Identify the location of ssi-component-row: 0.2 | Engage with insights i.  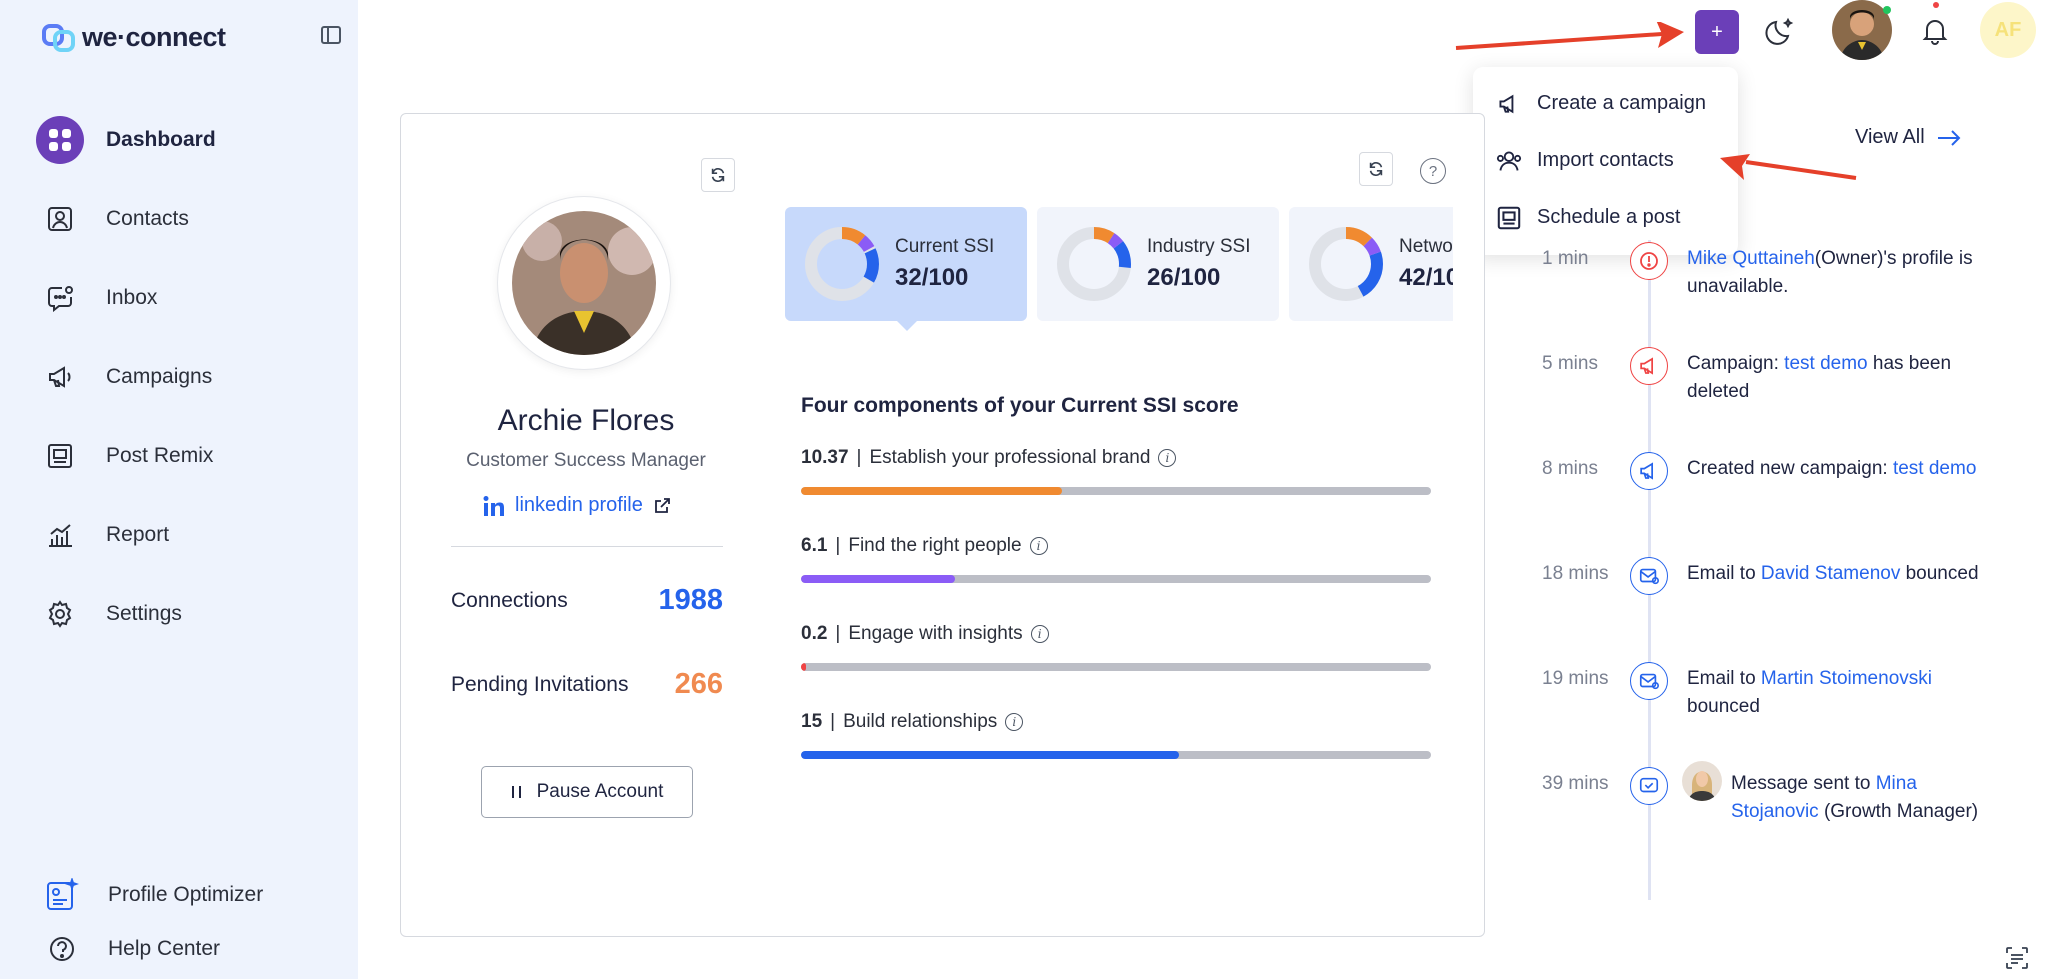
(1116, 647).